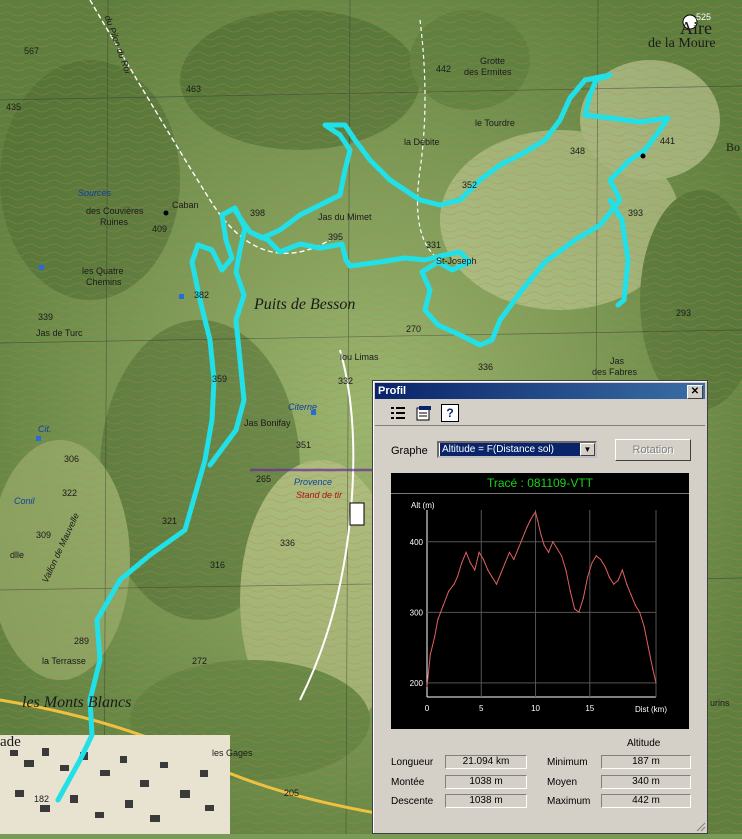  What do you see at coordinates (486, 762) in the screenshot?
I see `longueur-value: 21.094 km` at bounding box center [486, 762].